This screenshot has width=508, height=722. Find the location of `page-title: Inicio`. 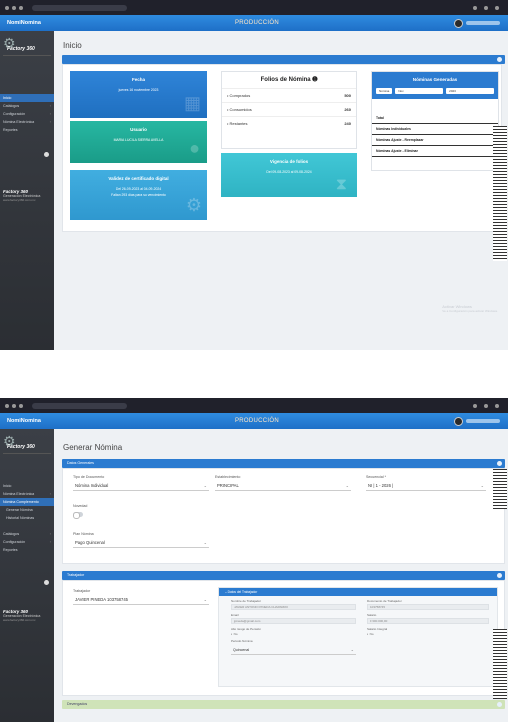

page-title: Inicio is located at coordinates (72, 45).